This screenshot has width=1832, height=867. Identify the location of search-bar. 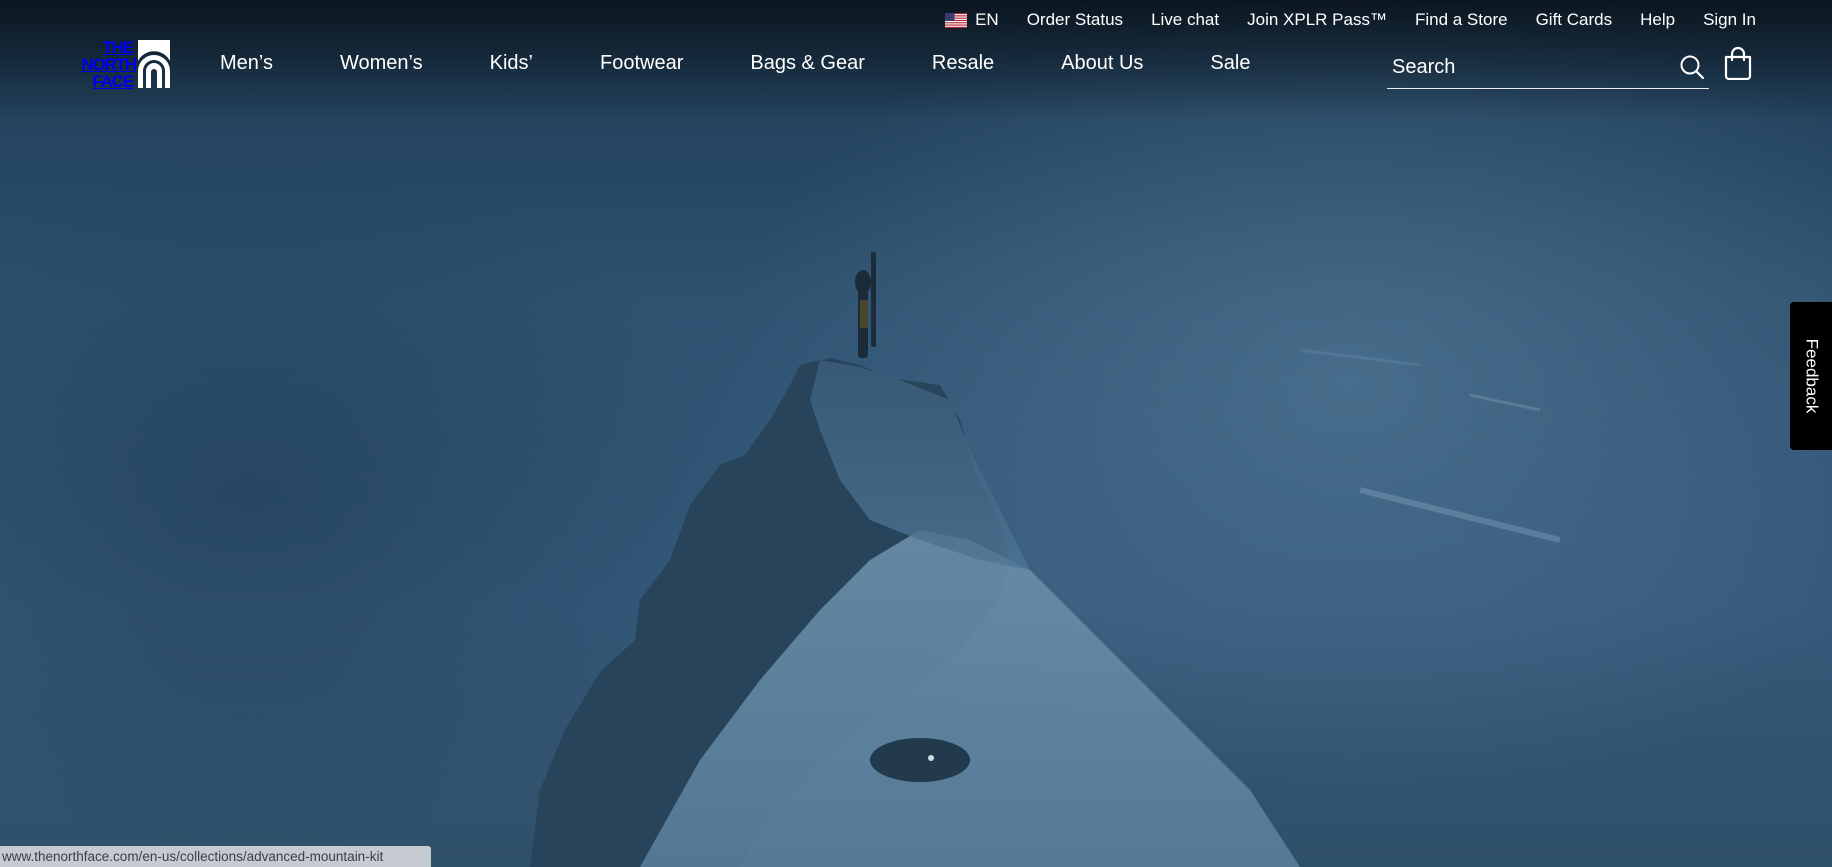
(1548, 67).